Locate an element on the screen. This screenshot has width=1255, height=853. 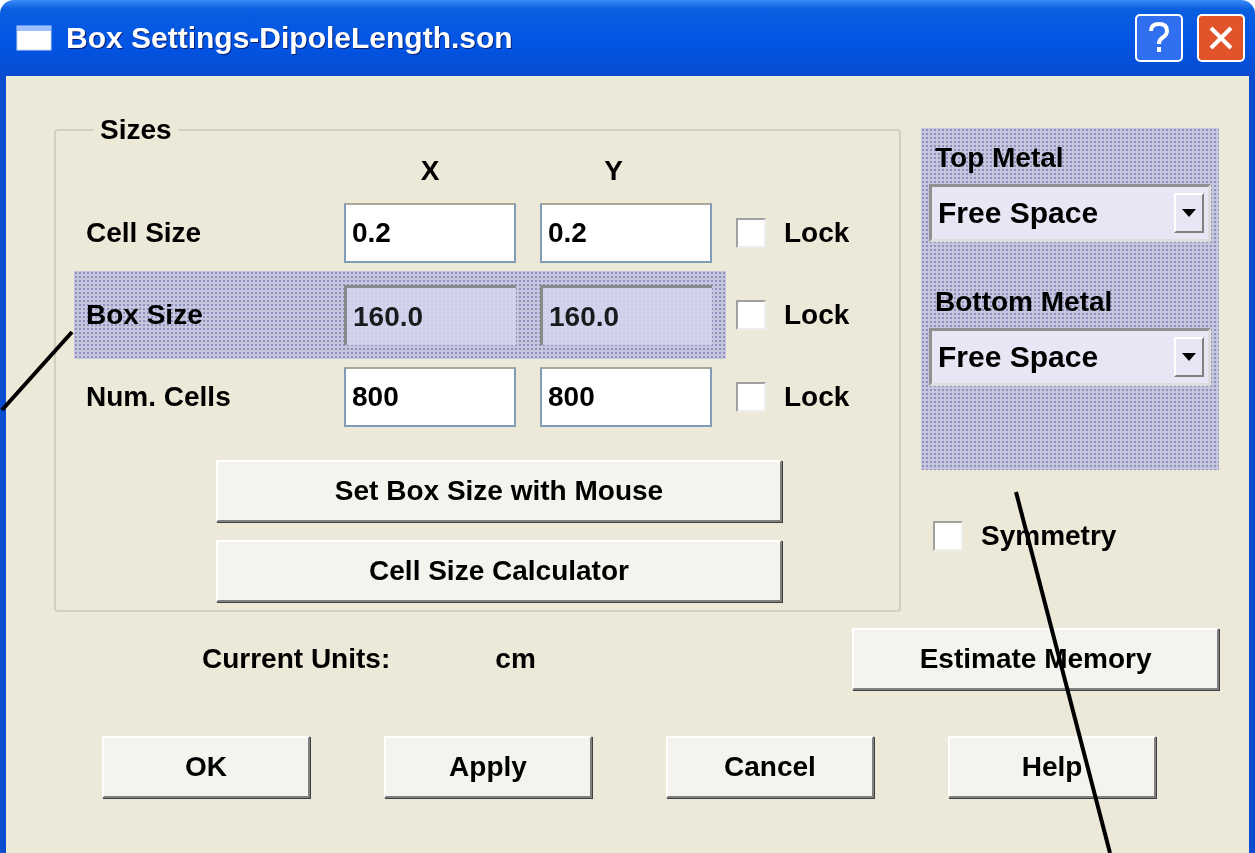
close-icon is located at coordinates (1221, 38).